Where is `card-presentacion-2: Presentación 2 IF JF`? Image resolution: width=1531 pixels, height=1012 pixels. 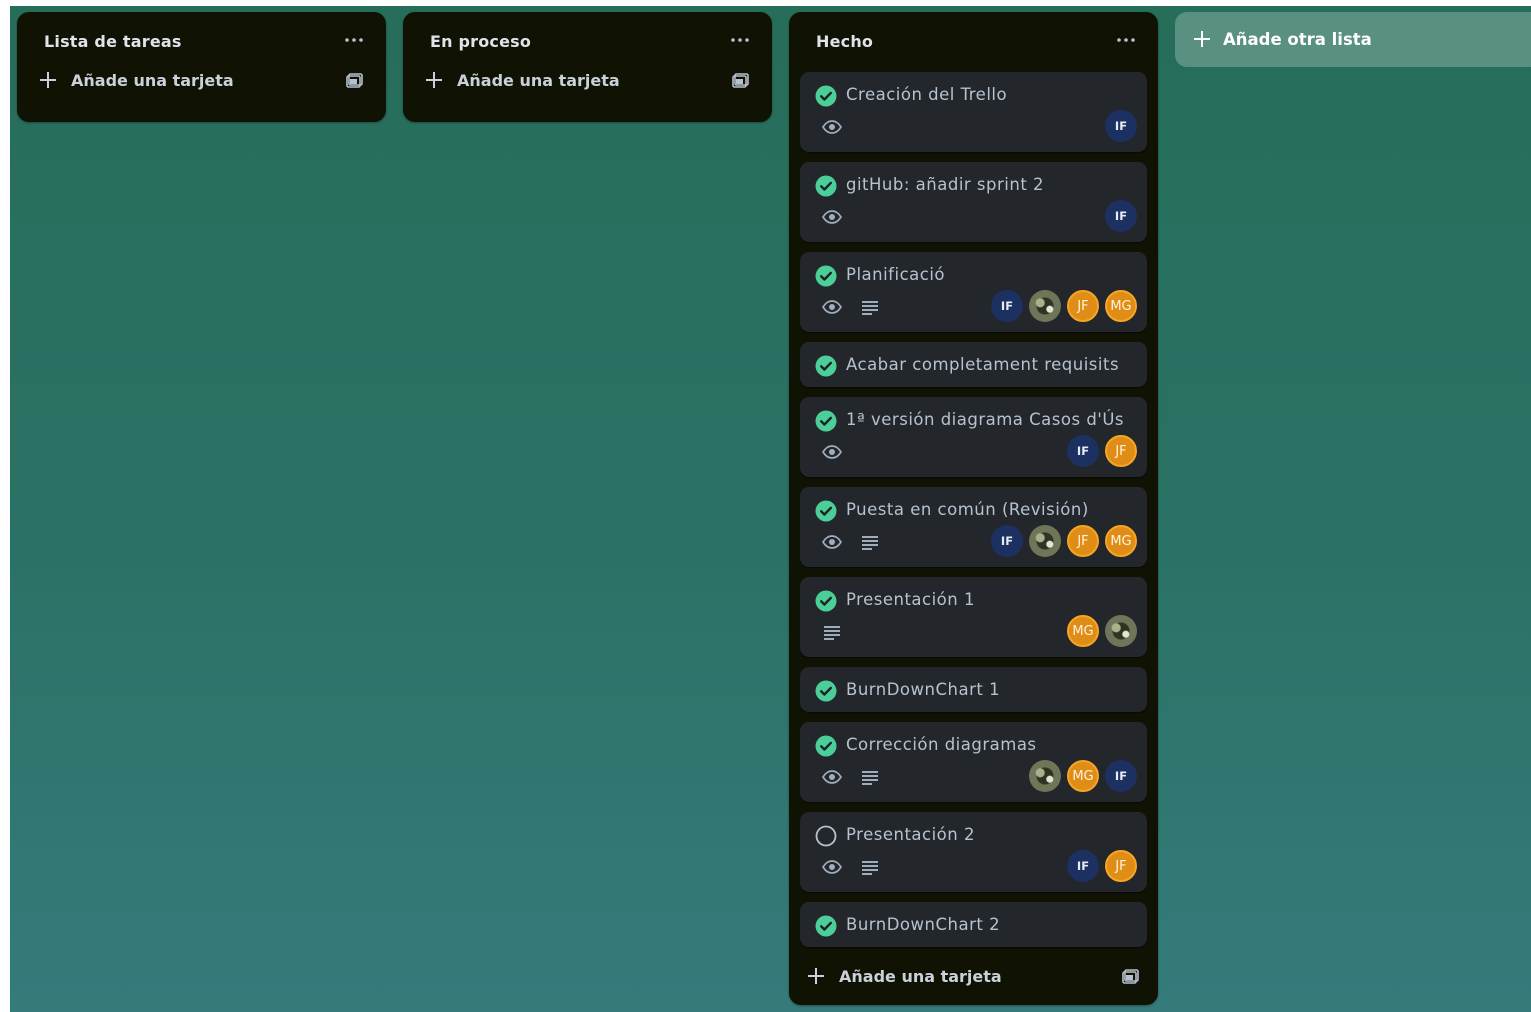
card-presentacion-2: Presentación 2 IF JF is located at coordinates (973, 852).